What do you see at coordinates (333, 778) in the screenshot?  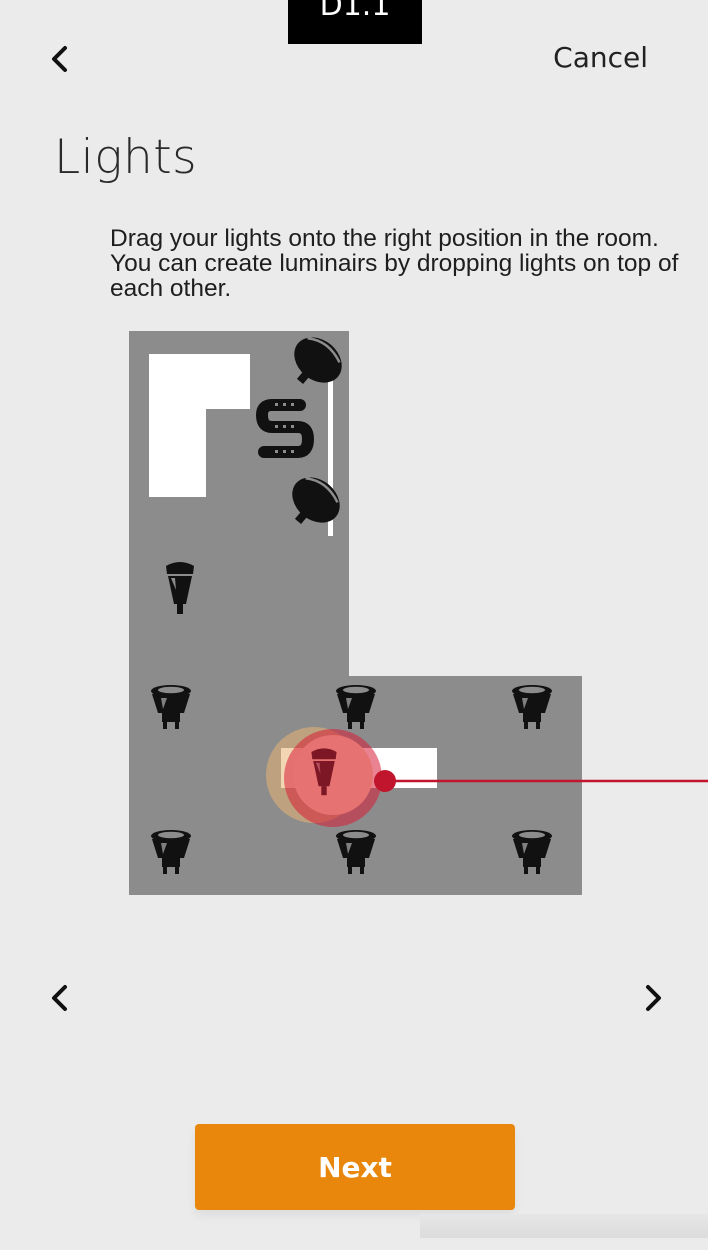 I see `drag-indicator` at bounding box center [333, 778].